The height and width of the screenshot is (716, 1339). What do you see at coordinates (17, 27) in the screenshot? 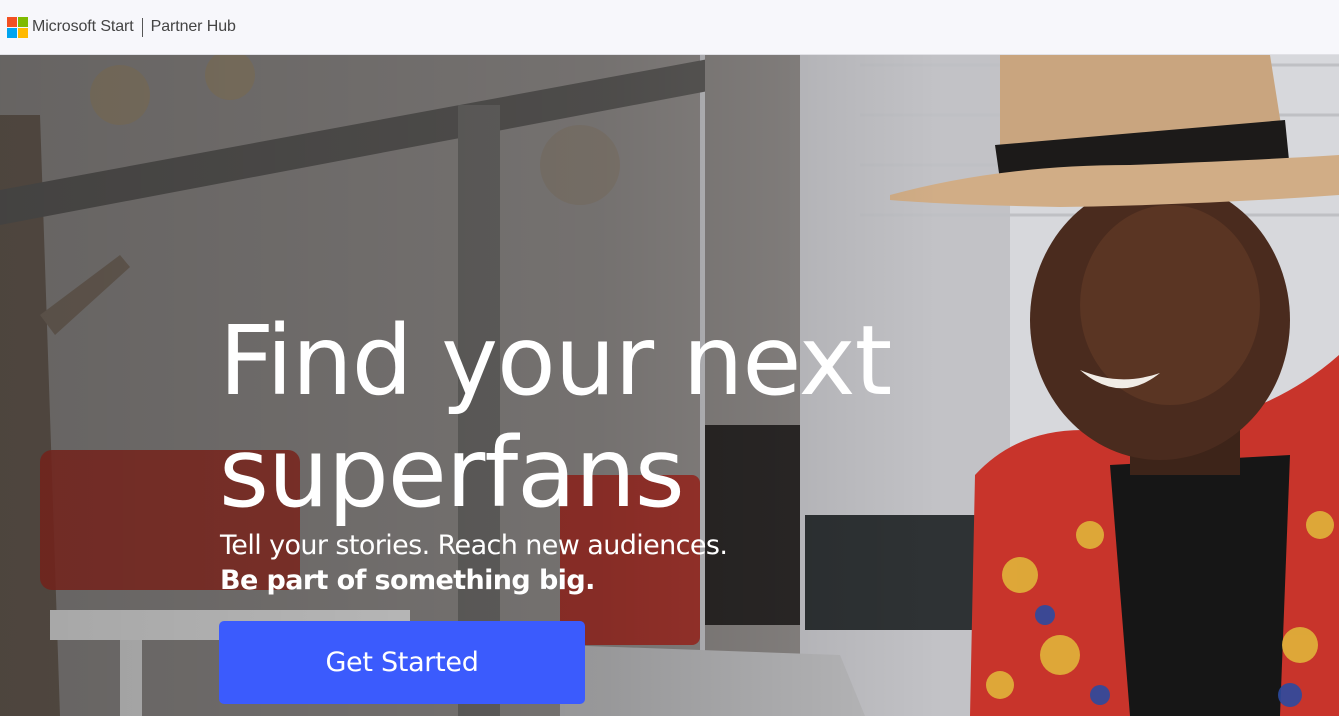
I see `microsoft-logo-icon` at bounding box center [17, 27].